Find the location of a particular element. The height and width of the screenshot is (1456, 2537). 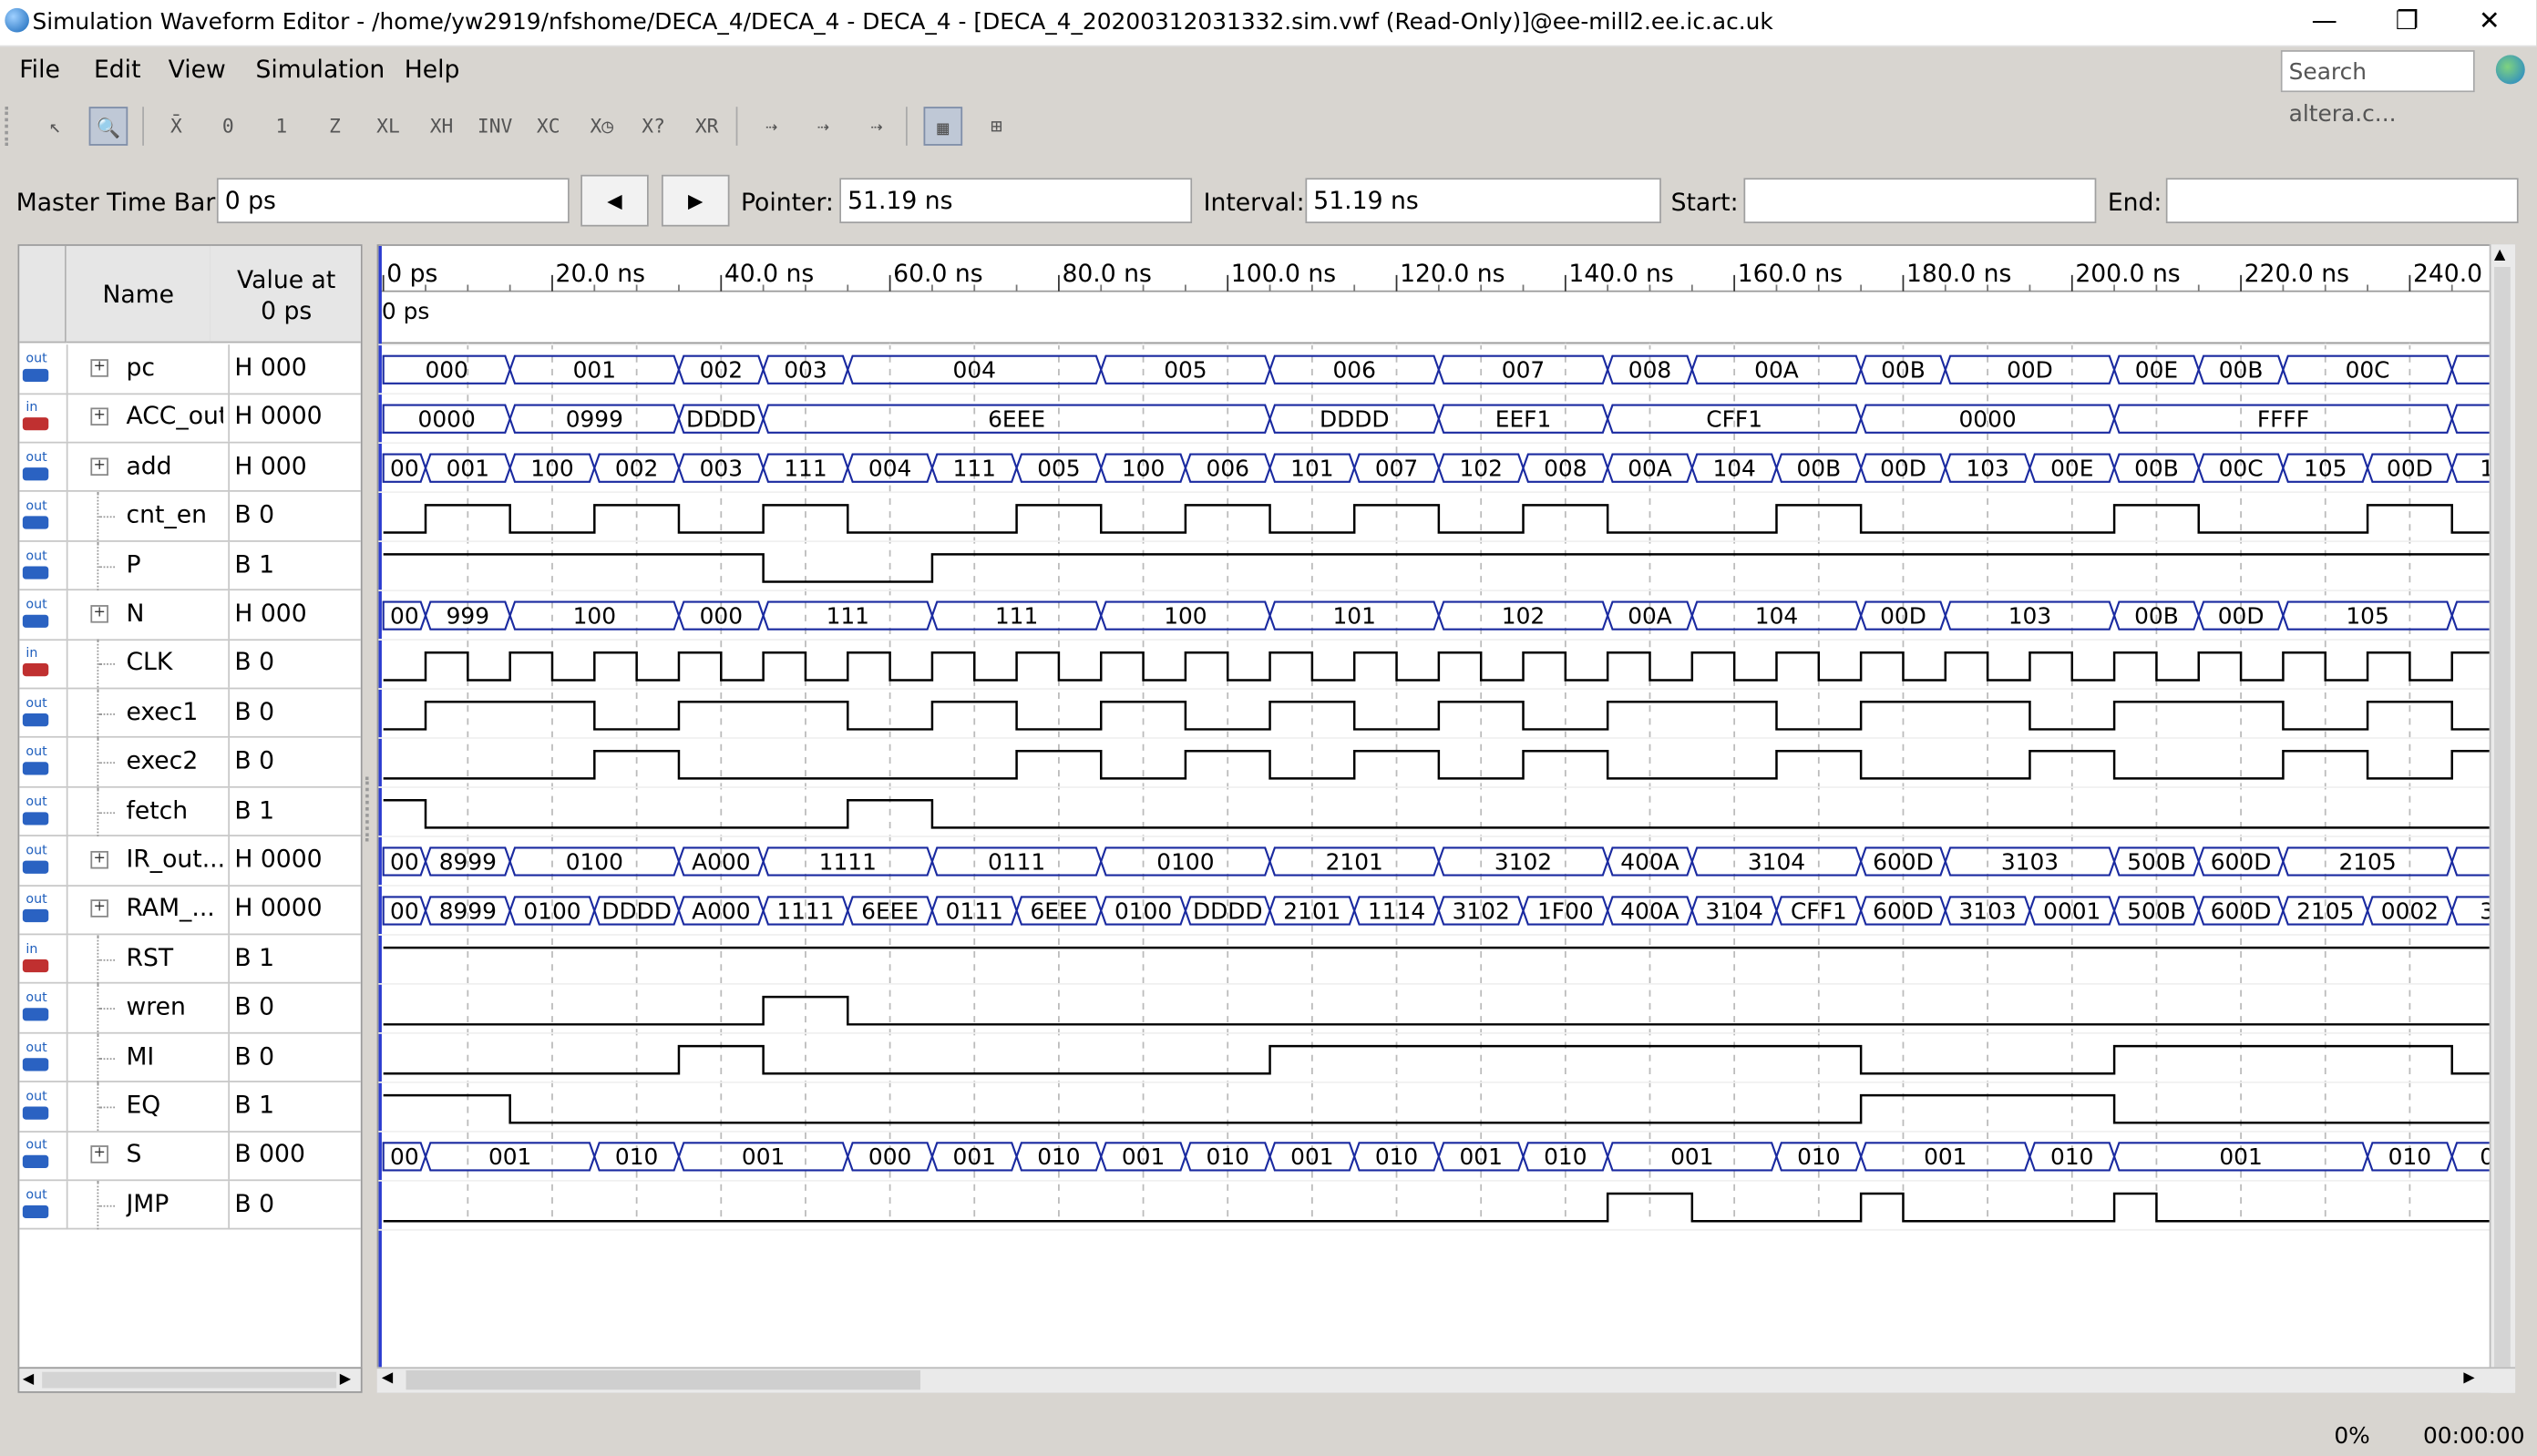

waveform-vscroll-thumb is located at coordinates (2502, 817).